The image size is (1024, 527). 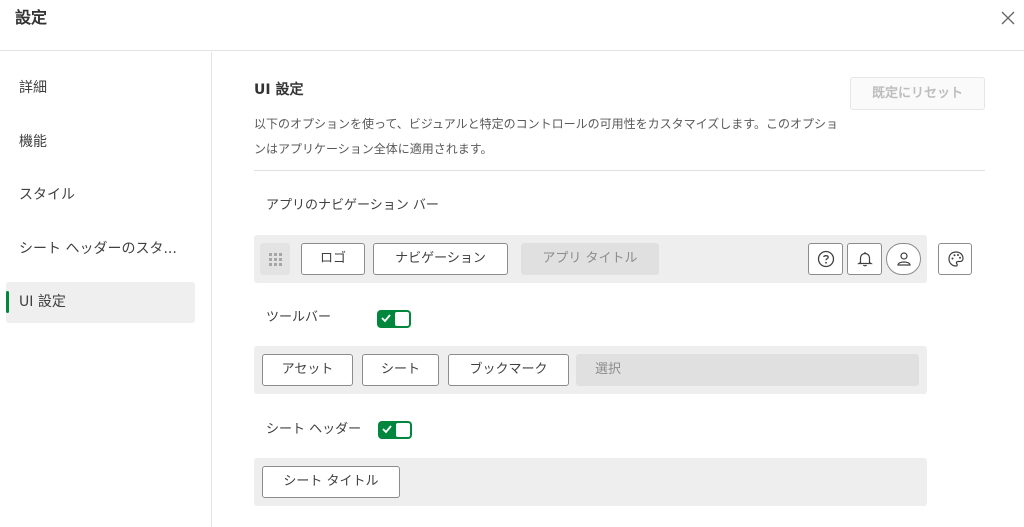 I want to click on dialog-header: 設定, so click(x=512, y=25).